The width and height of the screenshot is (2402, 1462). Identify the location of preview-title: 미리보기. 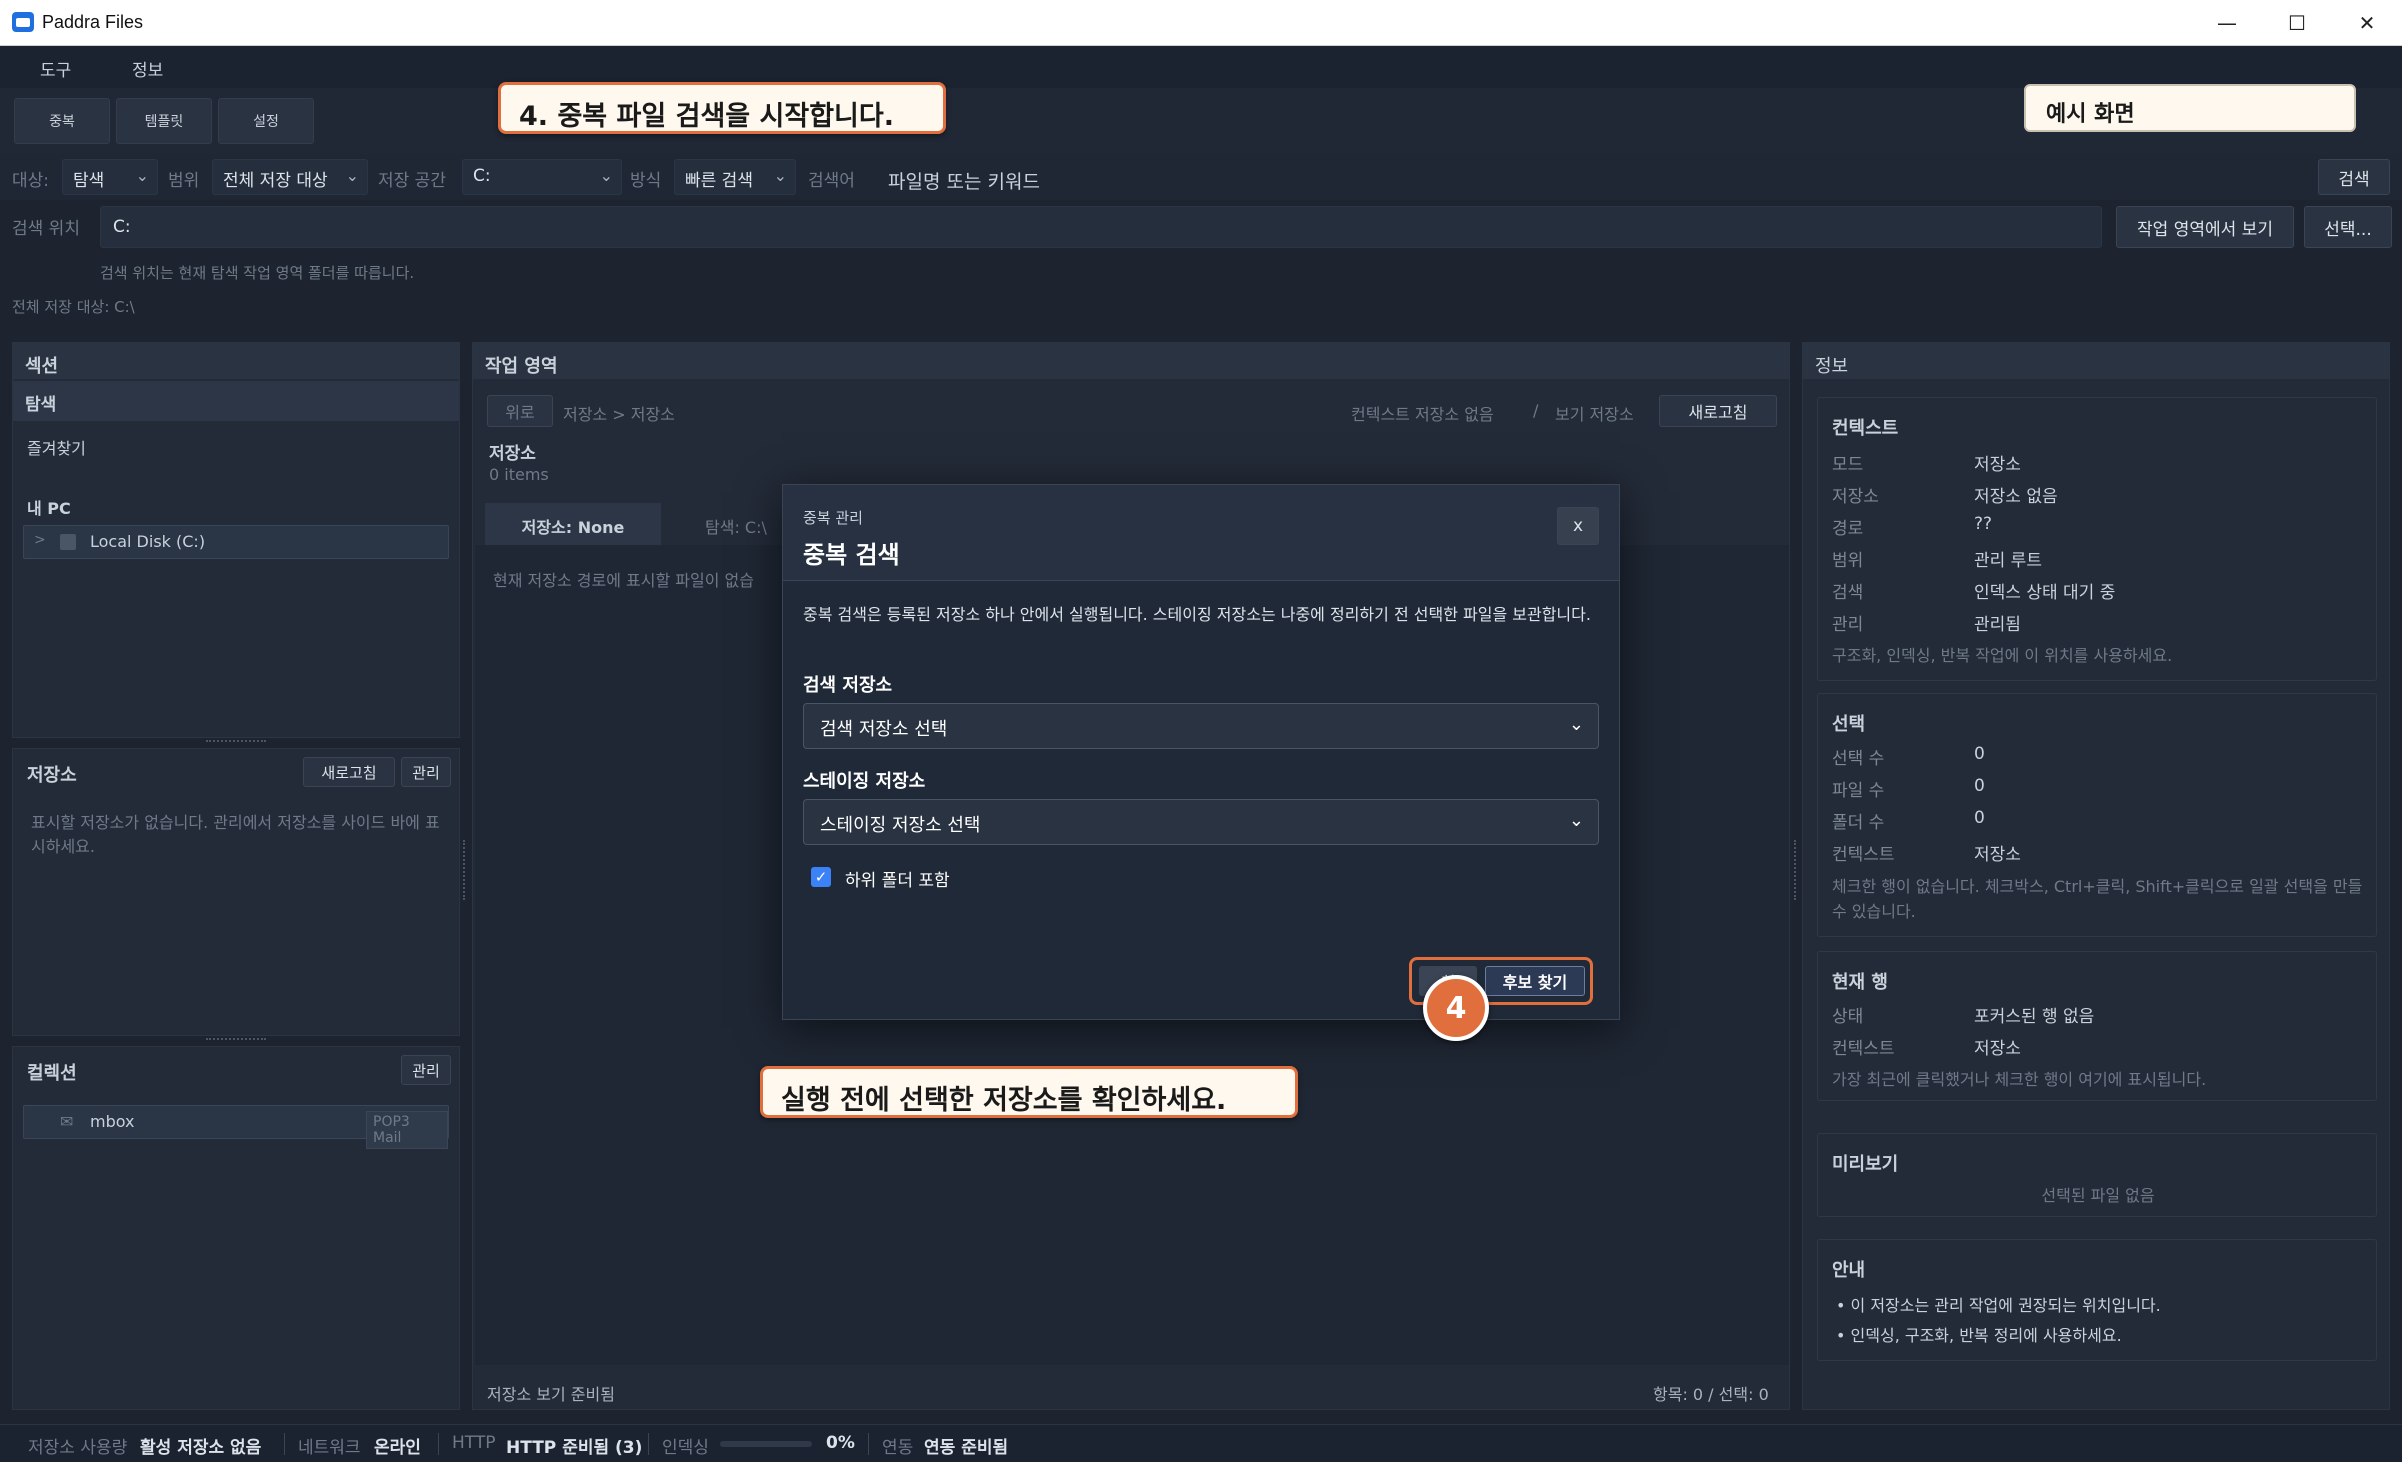
(1865, 1164).